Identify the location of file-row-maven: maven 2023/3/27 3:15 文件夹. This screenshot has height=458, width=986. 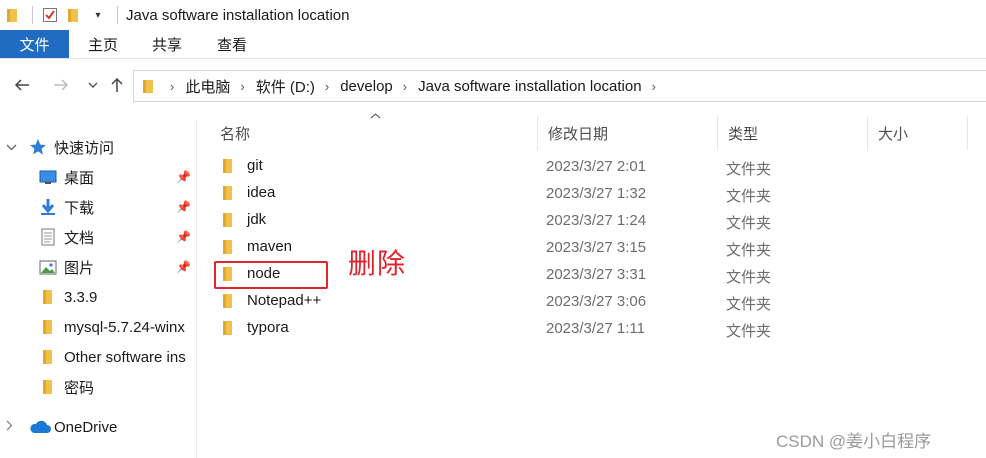
(590, 247).